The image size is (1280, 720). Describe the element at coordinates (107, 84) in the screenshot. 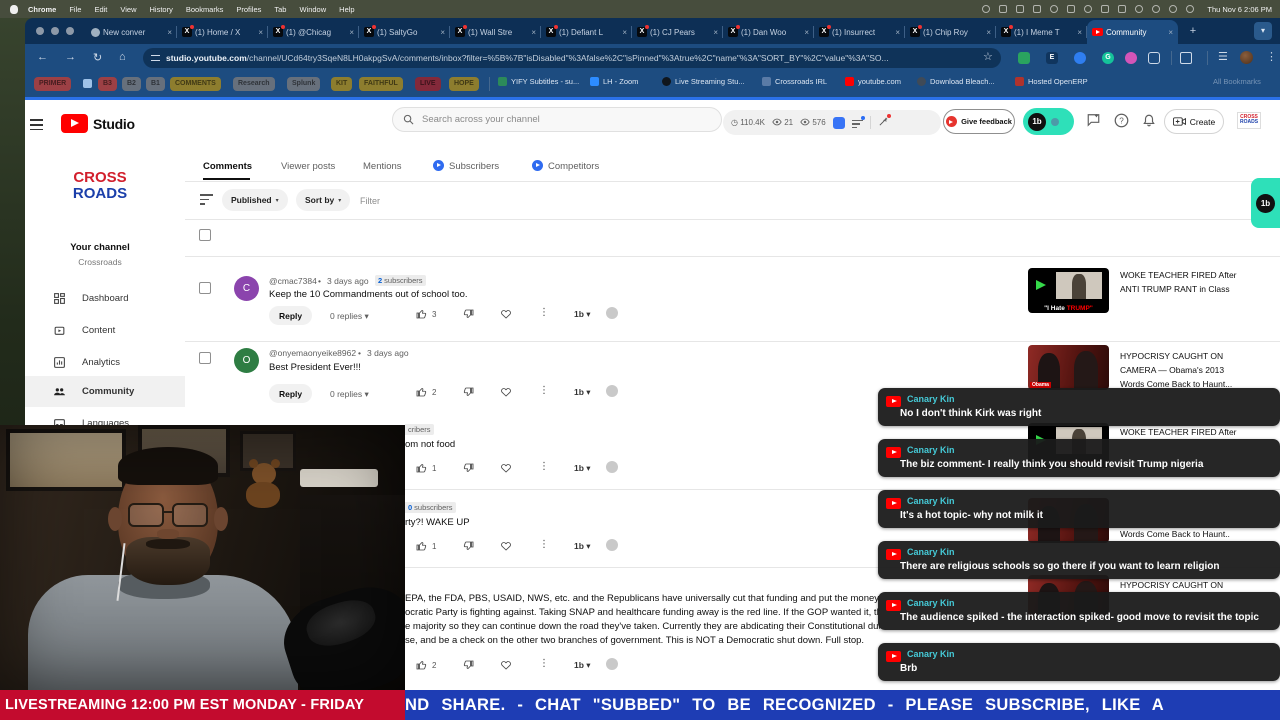

I see `bookmark-group-b3: B3` at that location.